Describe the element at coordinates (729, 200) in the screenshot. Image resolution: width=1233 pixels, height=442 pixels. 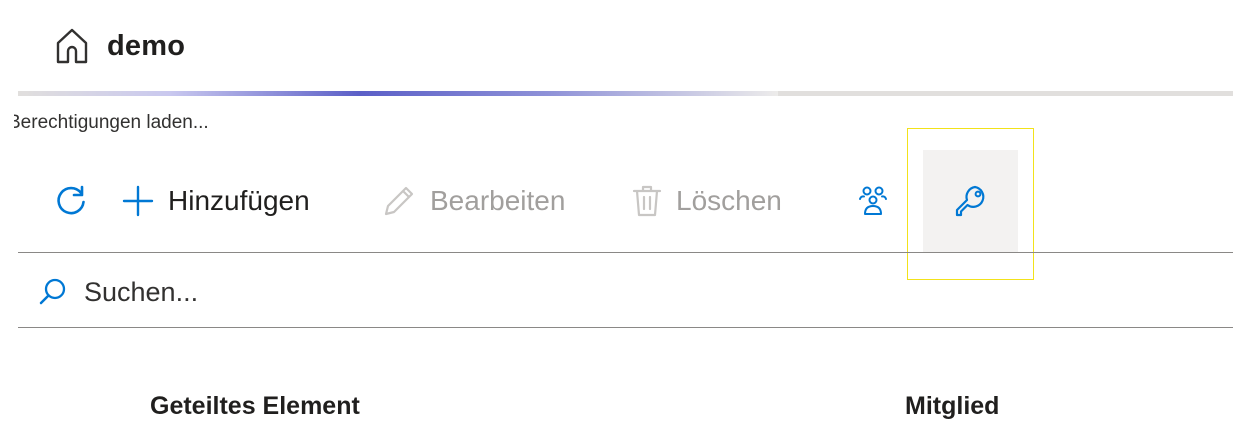
I see `delete-button-label: Löschen` at that location.